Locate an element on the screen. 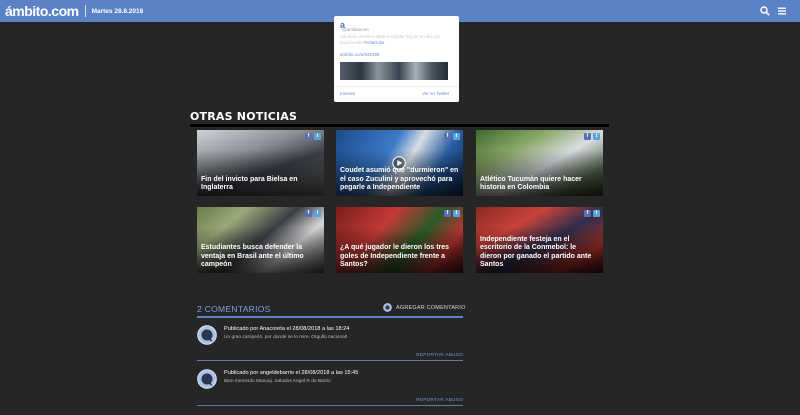 This screenshot has height=415, width=800. tweet-url: ambito.com/932385 is located at coordinates (360, 54).